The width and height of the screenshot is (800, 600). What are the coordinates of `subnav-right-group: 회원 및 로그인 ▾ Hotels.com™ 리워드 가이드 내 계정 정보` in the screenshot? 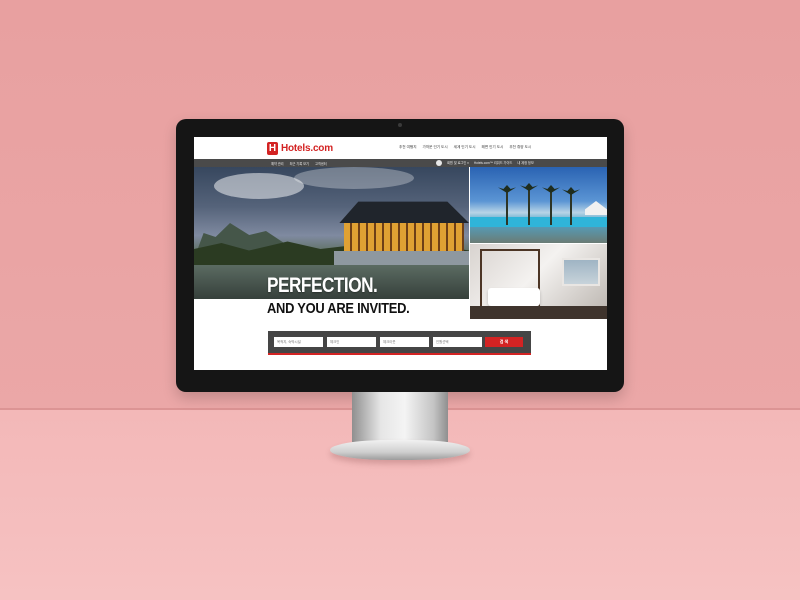 It's located at (485, 163).